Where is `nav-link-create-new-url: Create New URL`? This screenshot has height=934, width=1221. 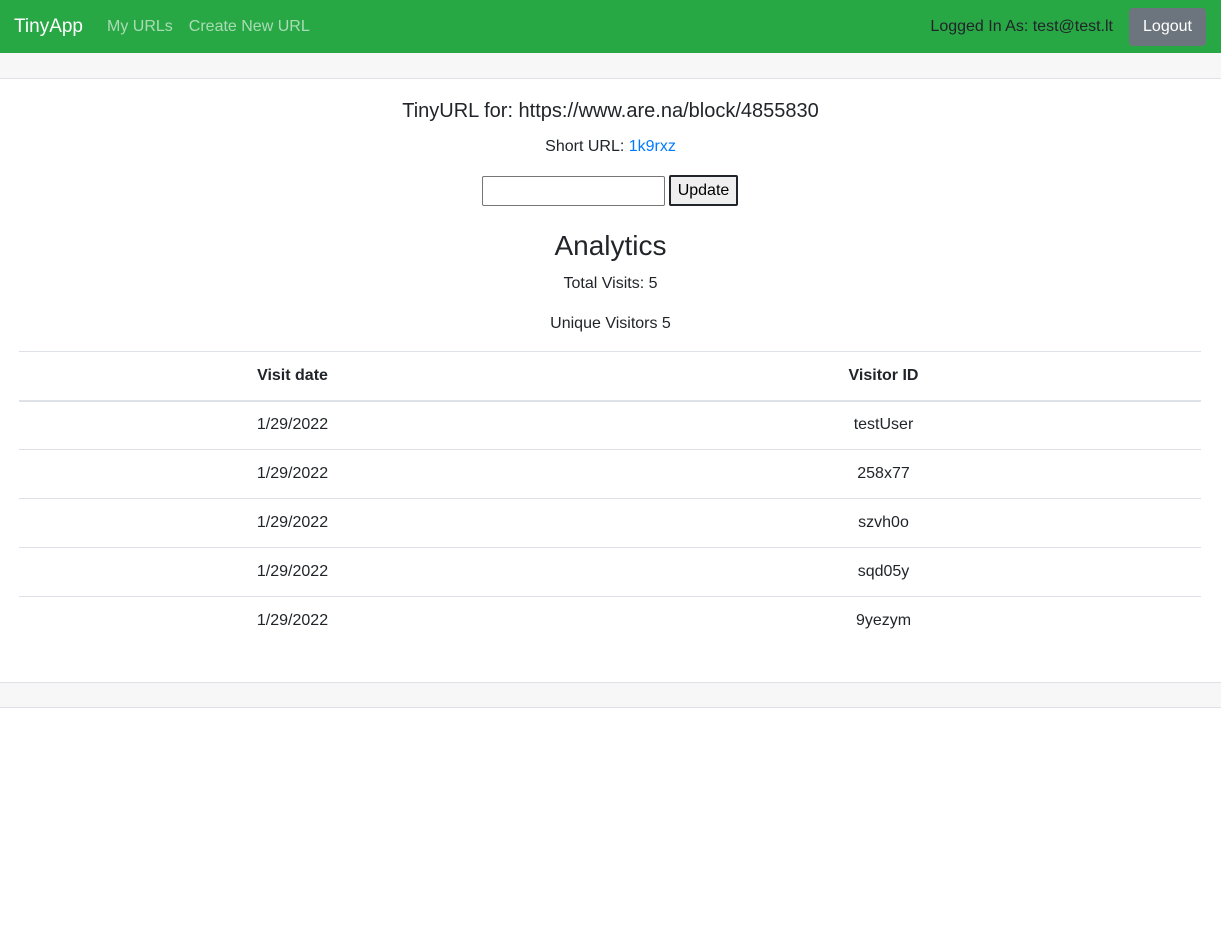 nav-link-create-new-url: Create New URL is located at coordinates (249, 27).